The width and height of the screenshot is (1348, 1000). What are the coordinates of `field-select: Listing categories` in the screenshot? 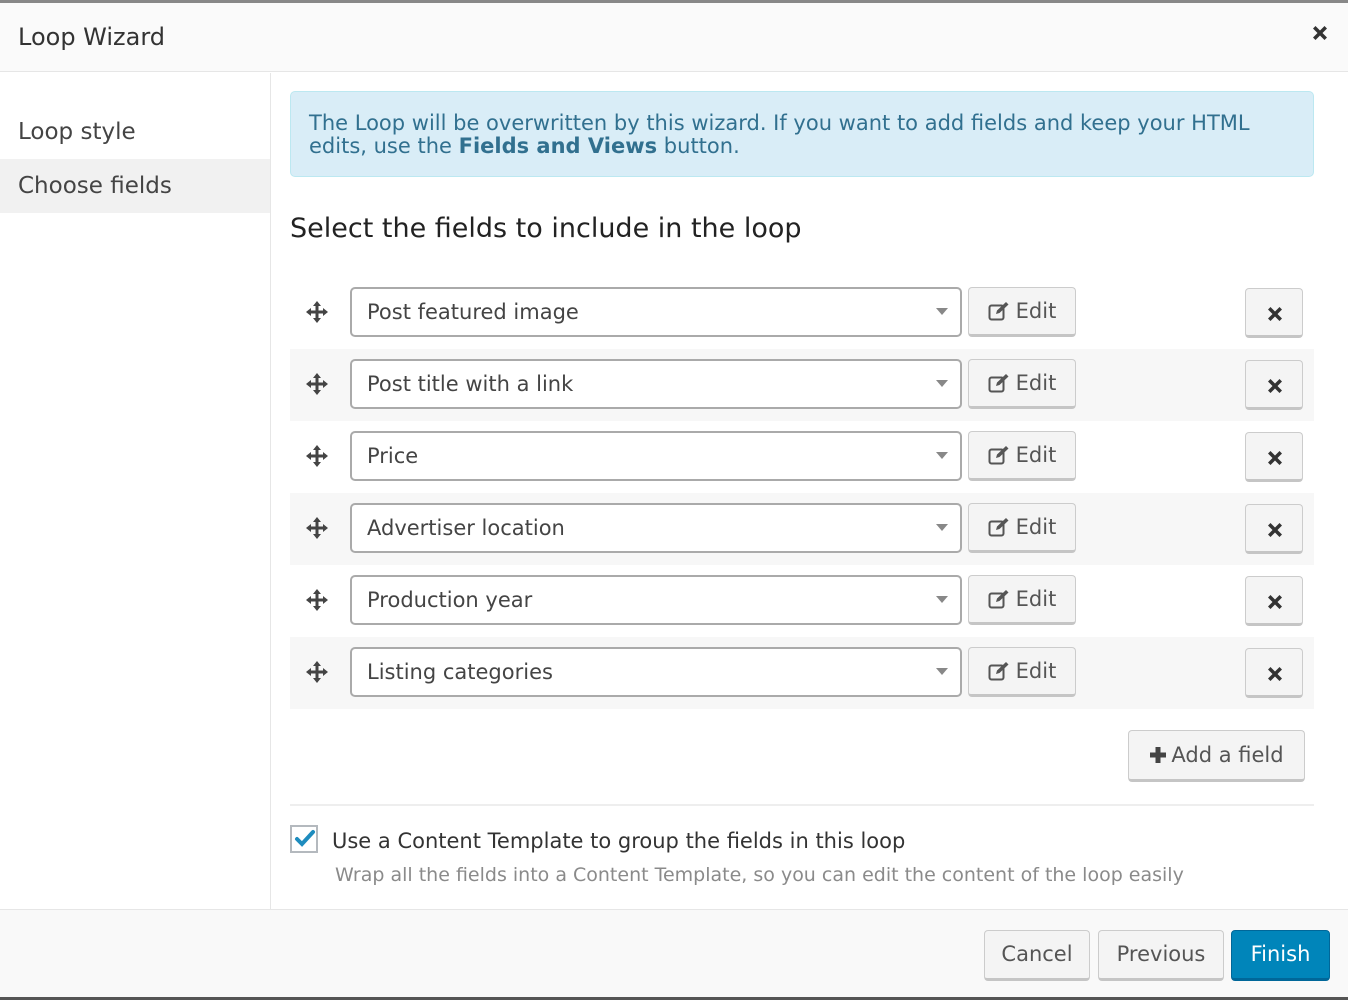 It's located at (656, 672).